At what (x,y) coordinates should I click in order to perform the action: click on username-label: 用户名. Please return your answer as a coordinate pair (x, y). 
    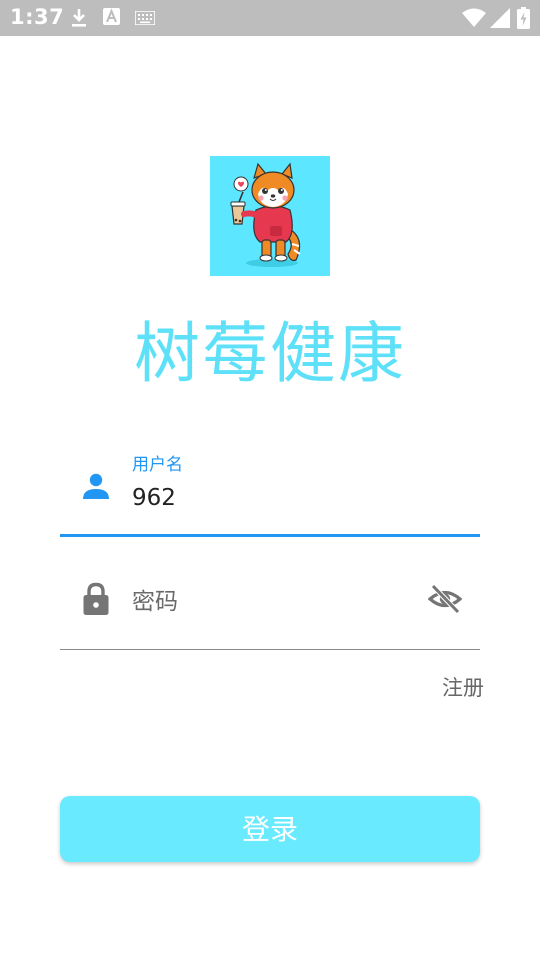
    Looking at the image, I should click on (157, 465).